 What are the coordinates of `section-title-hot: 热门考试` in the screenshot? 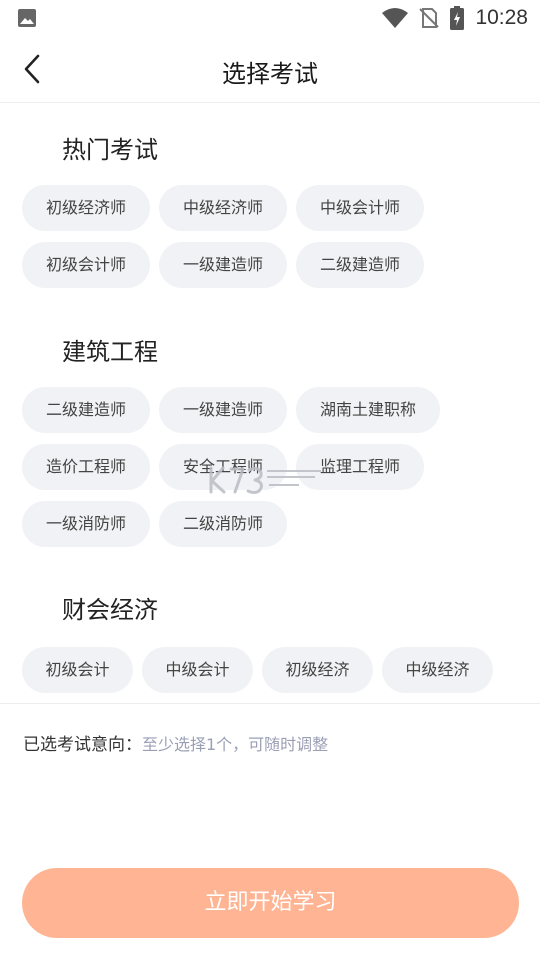 It's located at (110, 150).